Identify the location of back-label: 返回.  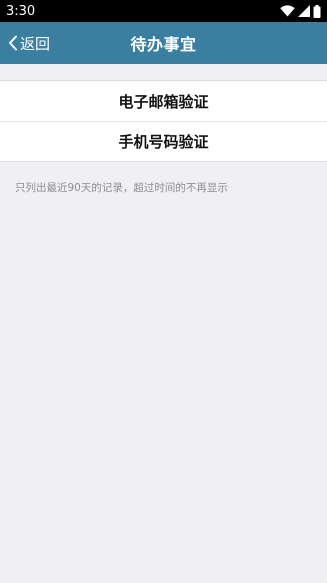
(35, 43).